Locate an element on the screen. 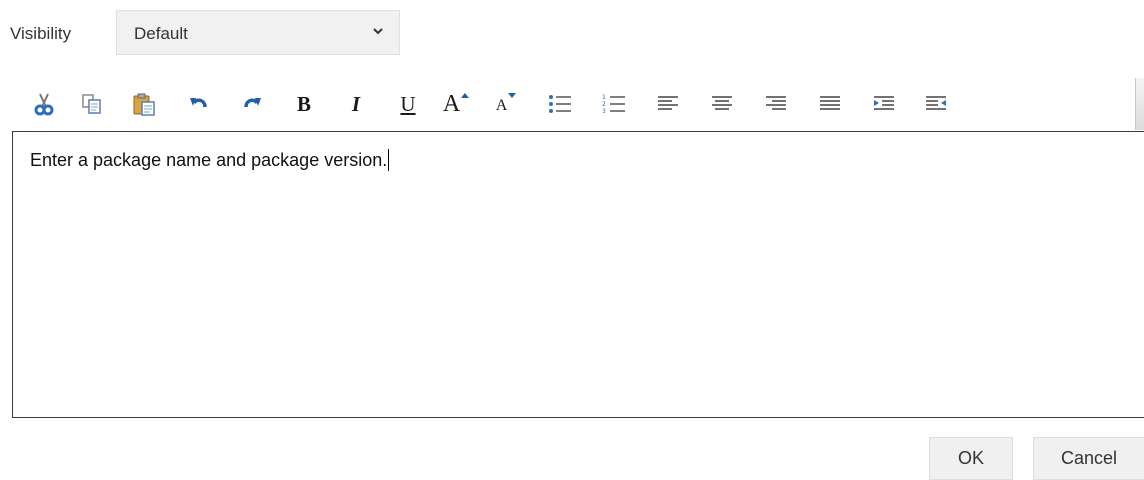 This screenshot has width=1144, height=480. redo-icon is located at coordinates (252, 103).